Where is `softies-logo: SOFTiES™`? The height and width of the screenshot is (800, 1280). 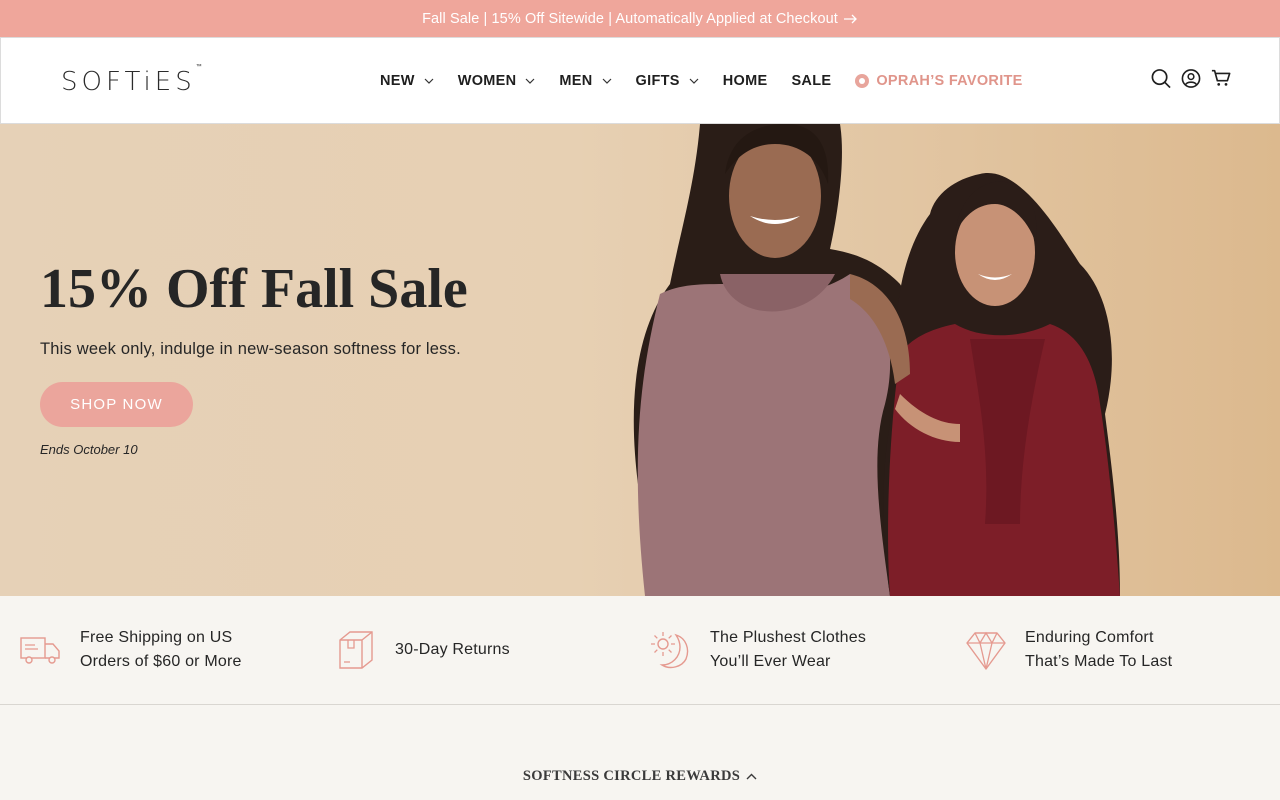
softies-logo: SOFTiES™ is located at coordinates (131, 80).